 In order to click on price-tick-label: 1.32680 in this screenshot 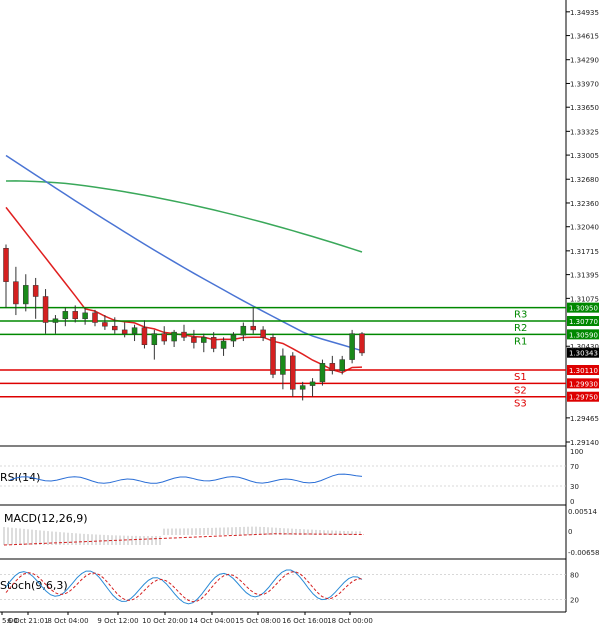, I will do `click(584, 180)`.